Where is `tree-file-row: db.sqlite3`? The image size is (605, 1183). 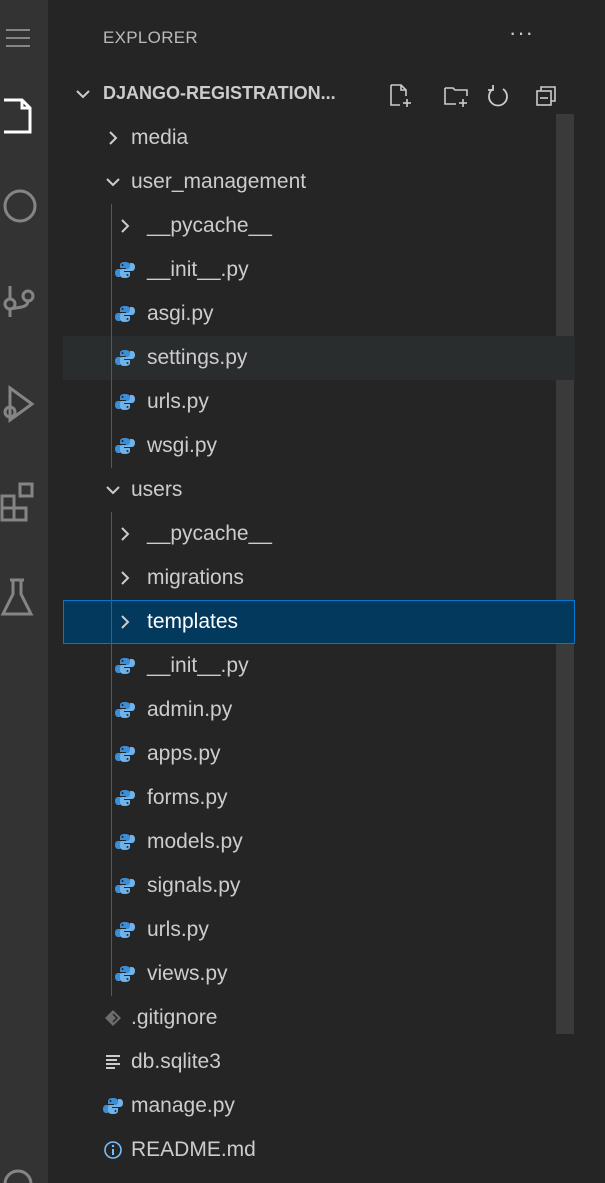 tree-file-row: db.sqlite3 is located at coordinates (319, 1062).